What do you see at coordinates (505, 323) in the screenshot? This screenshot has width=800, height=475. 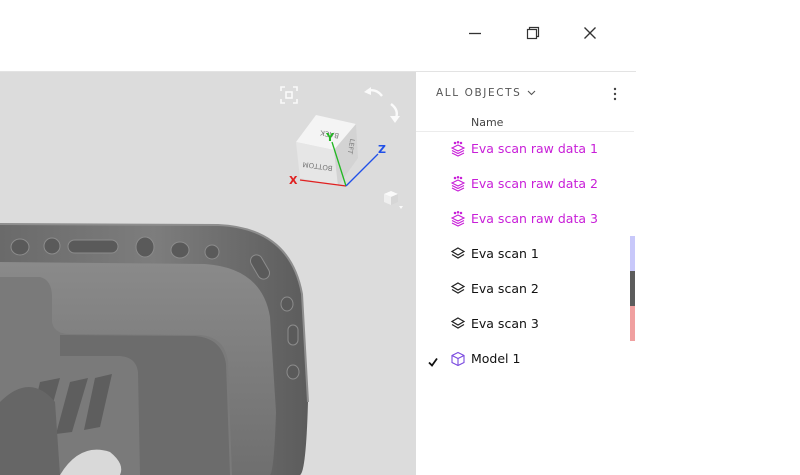 I see `object-label: Eva scan 3` at bounding box center [505, 323].